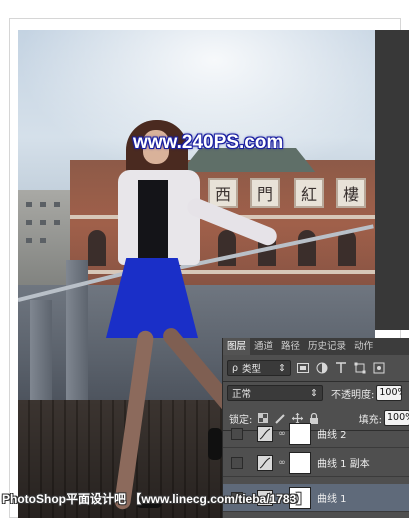 The width and height of the screenshot is (409, 518). What do you see at coordinates (235, 368) in the screenshot?
I see `search-icon: ρ` at bounding box center [235, 368].